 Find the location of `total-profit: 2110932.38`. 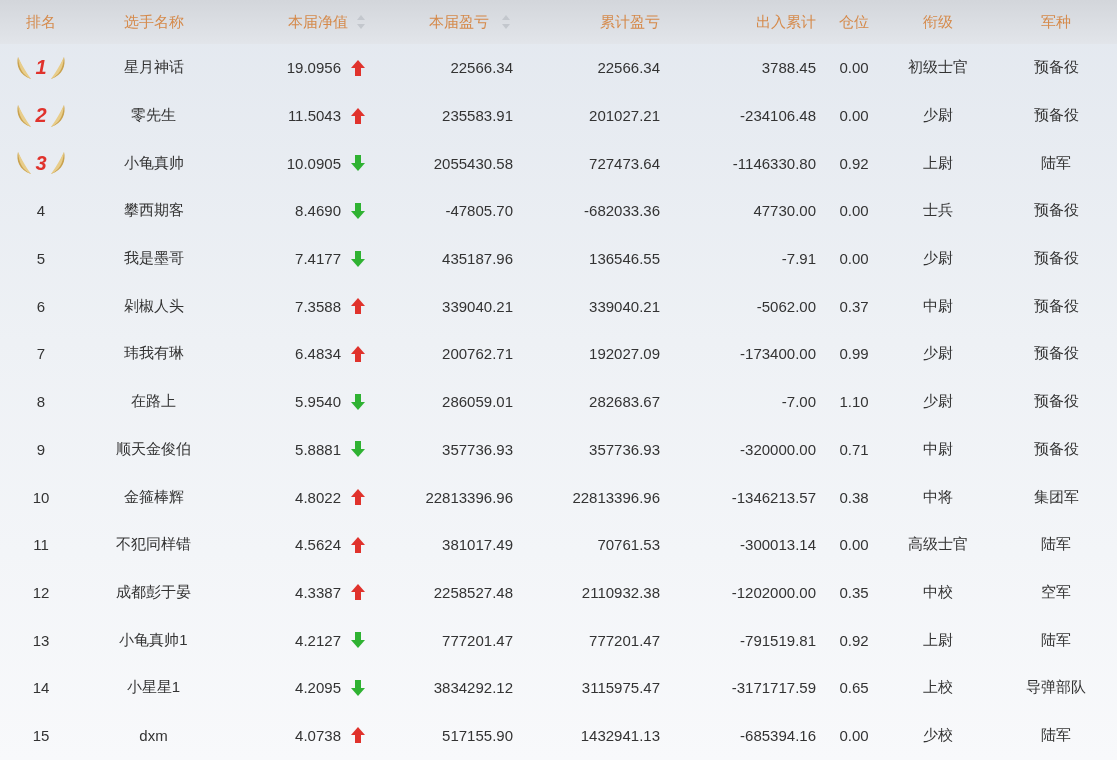

total-profit: 2110932.38 is located at coordinates (620, 592).